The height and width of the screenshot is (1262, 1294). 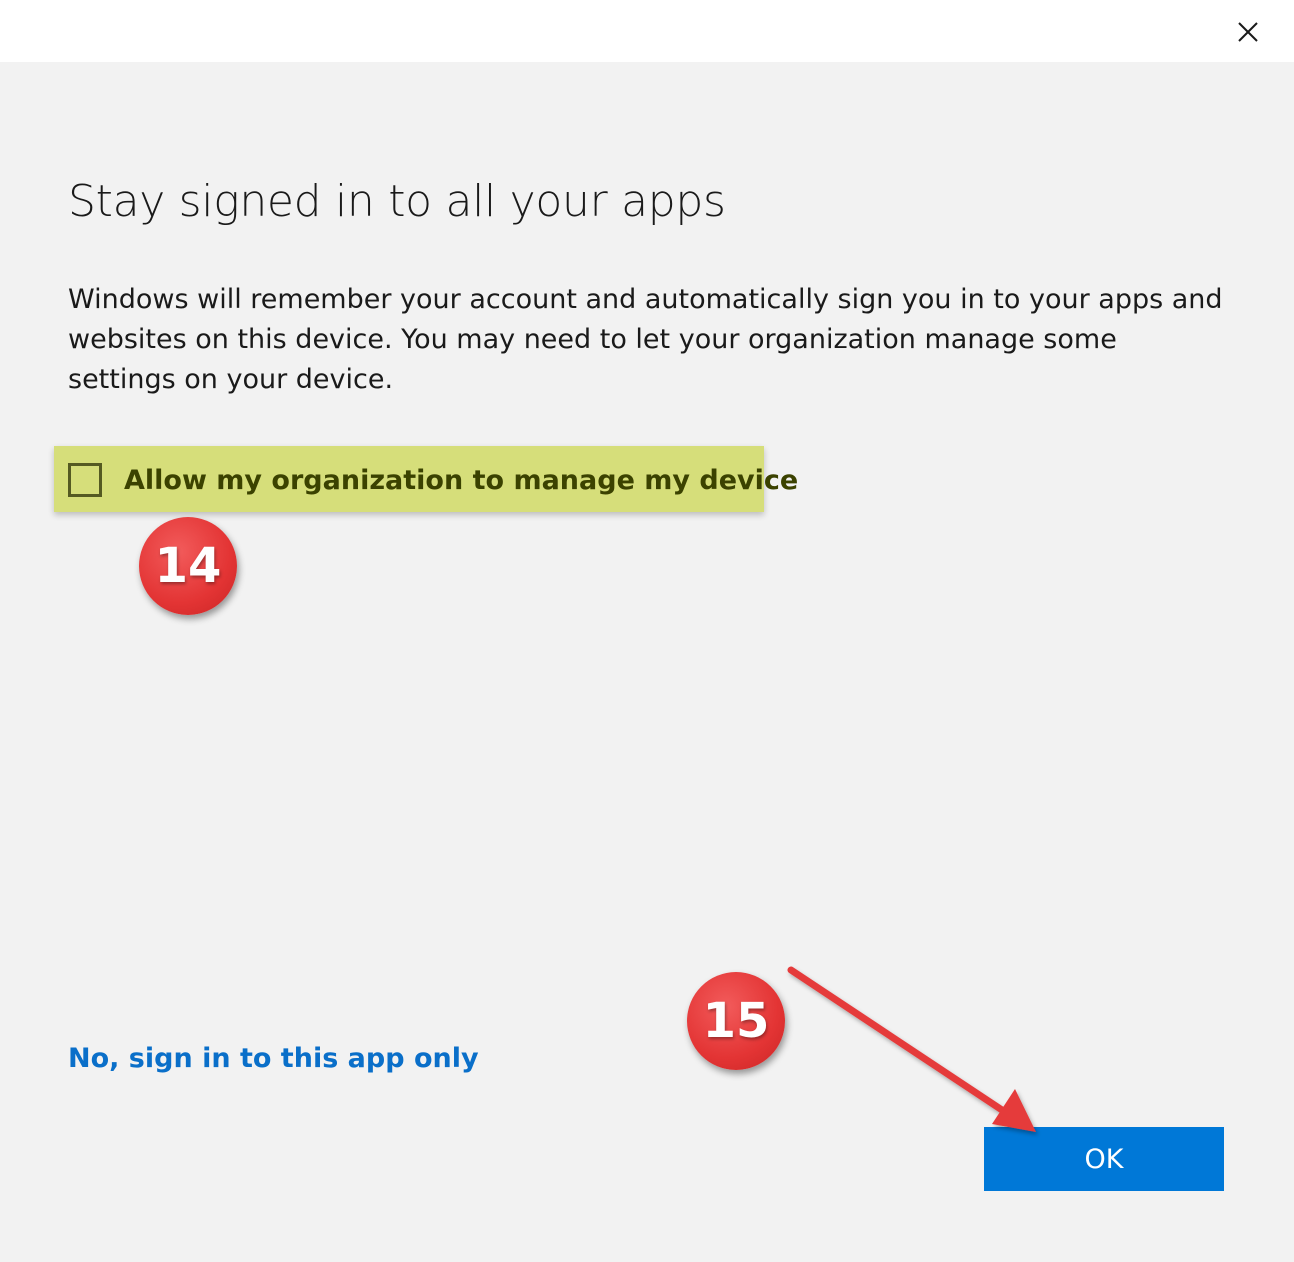 What do you see at coordinates (397, 201) in the screenshot?
I see `dialog-heading: Stay signed in to all your apps` at bounding box center [397, 201].